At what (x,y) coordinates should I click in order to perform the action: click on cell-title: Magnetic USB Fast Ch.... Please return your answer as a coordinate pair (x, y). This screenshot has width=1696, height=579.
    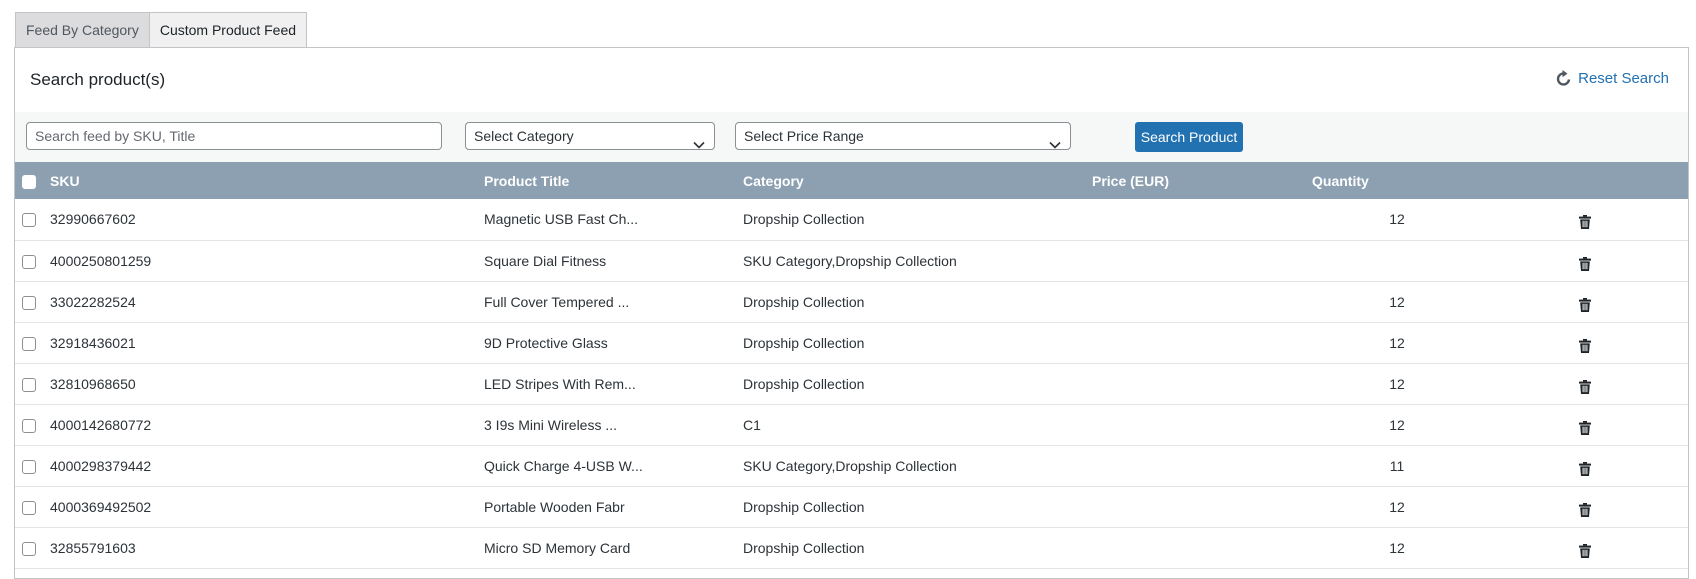
    Looking at the image, I should click on (561, 219).